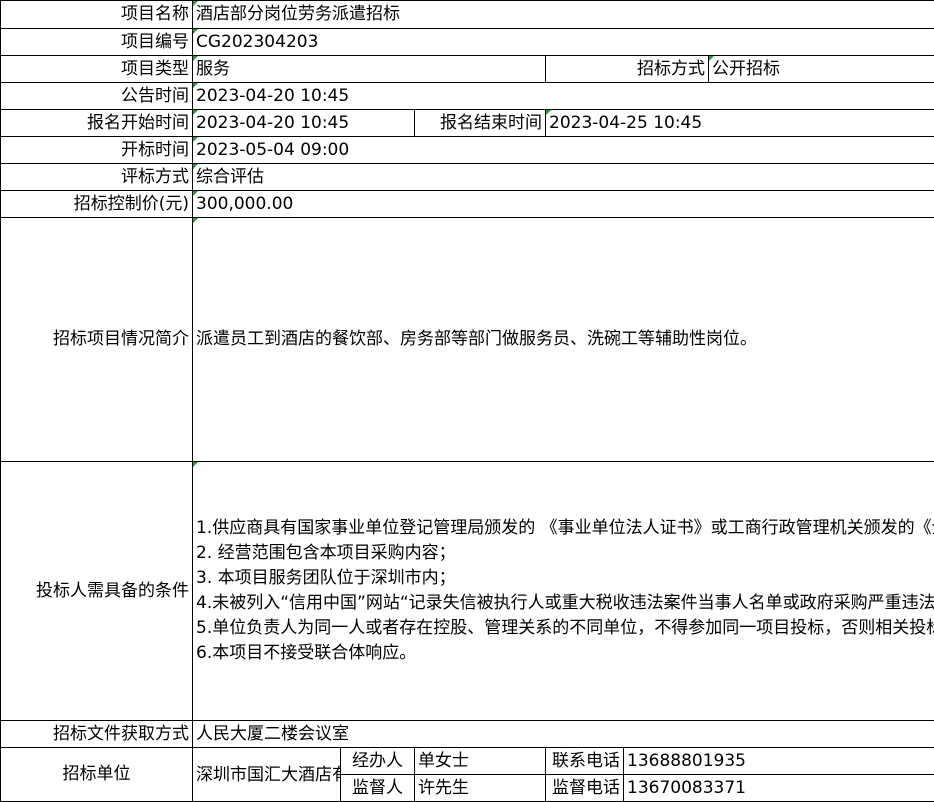  What do you see at coordinates (303, 123) in the screenshot?
I see `reg-start-value: 2023-04-20 10:45` at bounding box center [303, 123].